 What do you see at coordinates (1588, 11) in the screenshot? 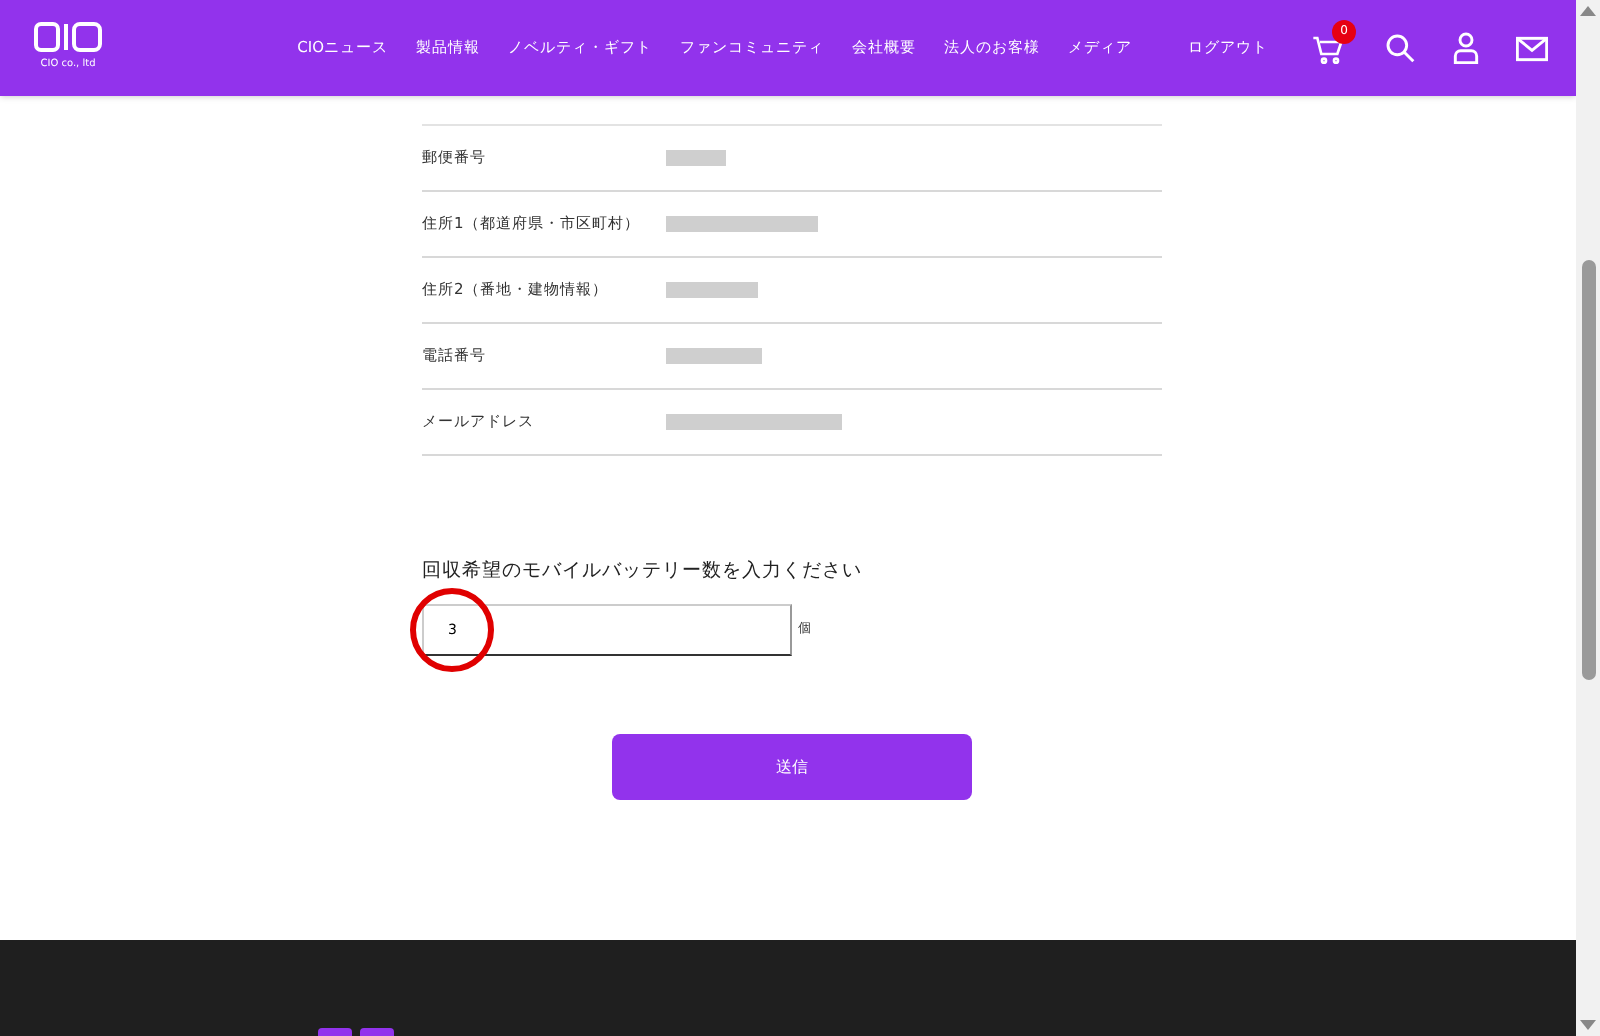
I see `scroll-up-icon` at bounding box center [1588, 11].